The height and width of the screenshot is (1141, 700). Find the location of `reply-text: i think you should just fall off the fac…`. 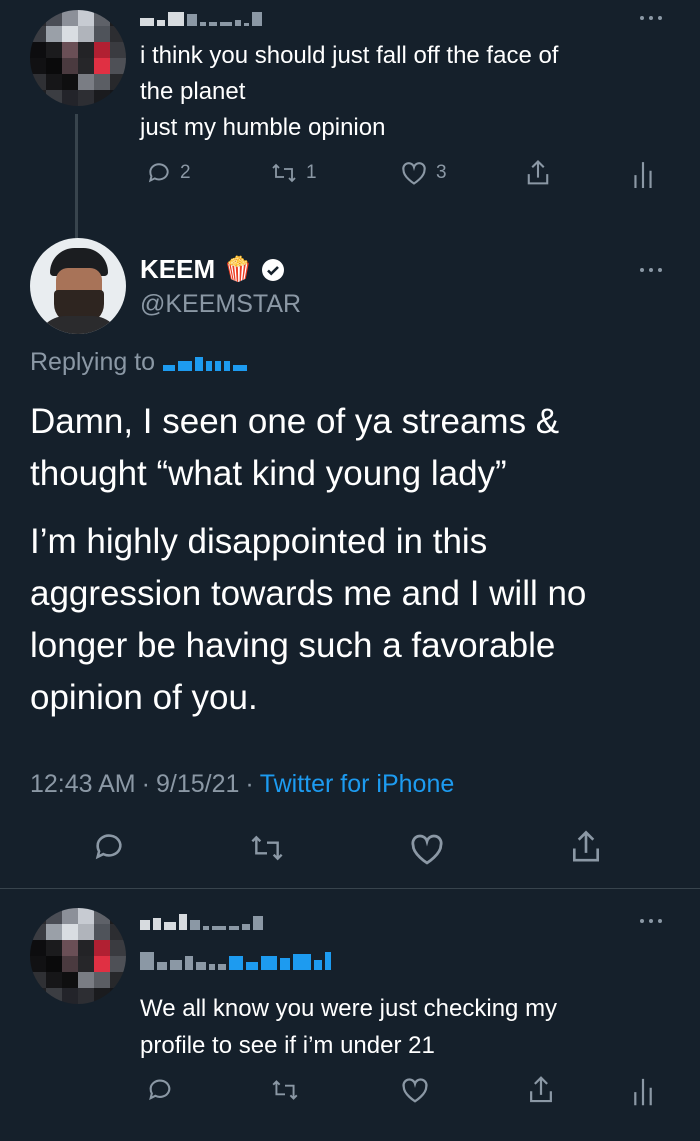

reply-text: i think you should just fall off the fac… is located at coordinates (349, 92).